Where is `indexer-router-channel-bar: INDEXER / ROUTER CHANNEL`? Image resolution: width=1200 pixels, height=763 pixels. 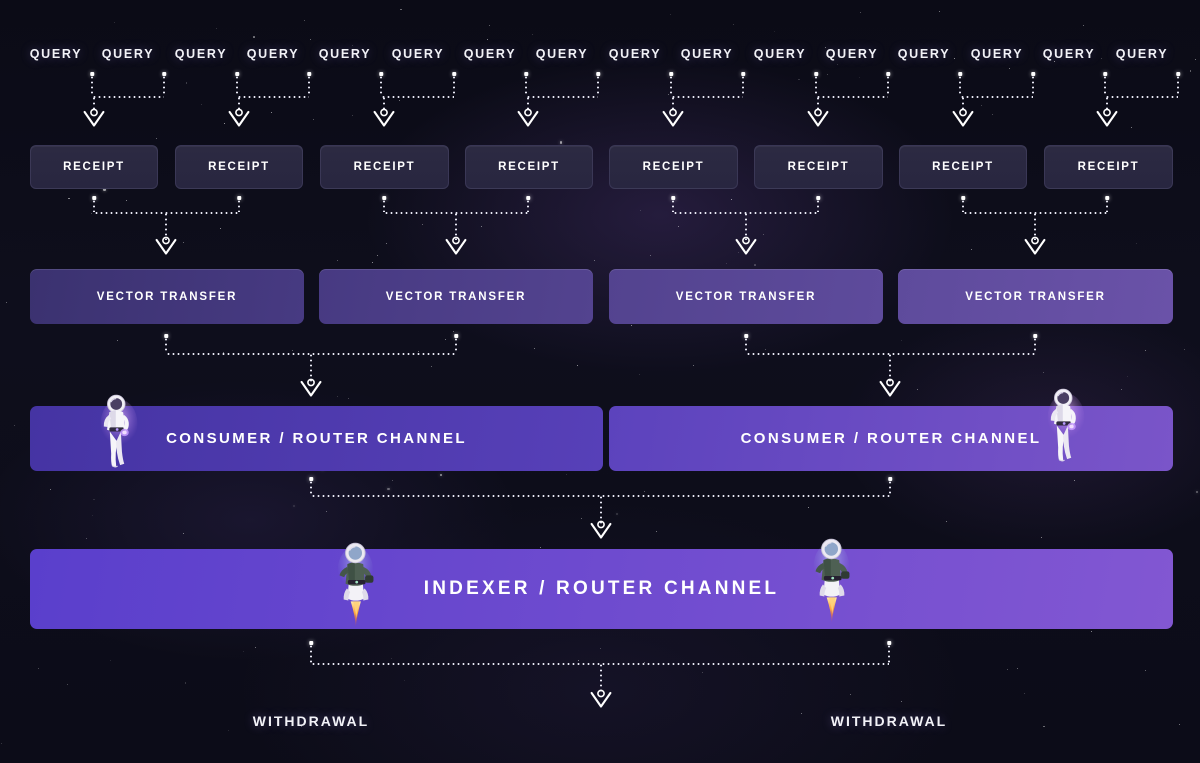
indexer-router-channel-bar: INDEXER / ROUTER CHANNEL is located at coordinates (601, 589).